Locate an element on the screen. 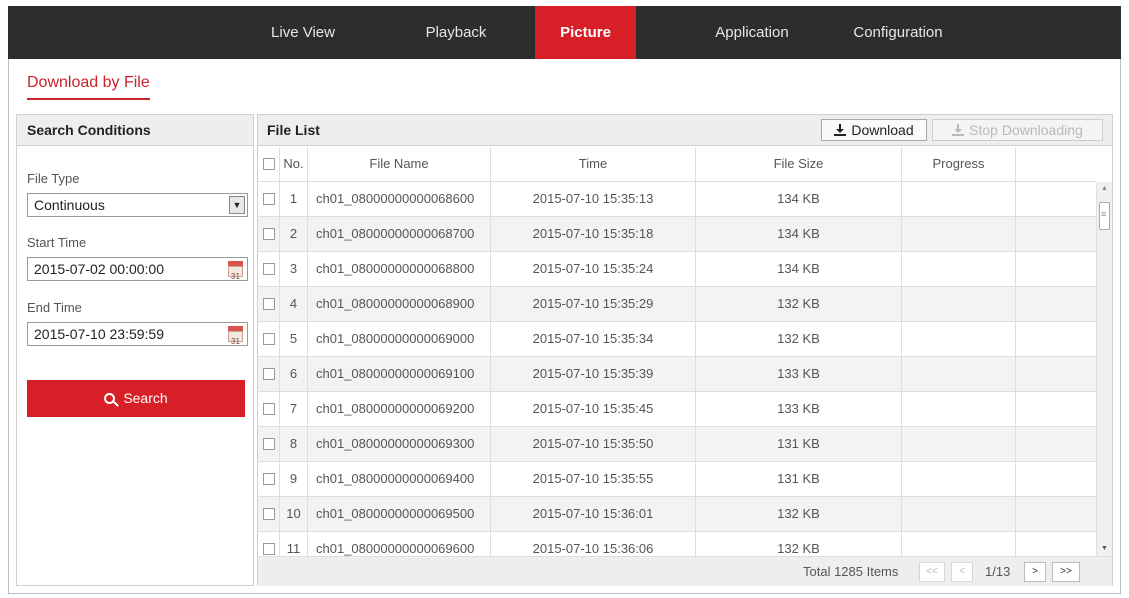 Image resolution: width=1129 pixels, height=598 pixels. file-type-select: Continuous ▼ is located at coordinates (137, 205).